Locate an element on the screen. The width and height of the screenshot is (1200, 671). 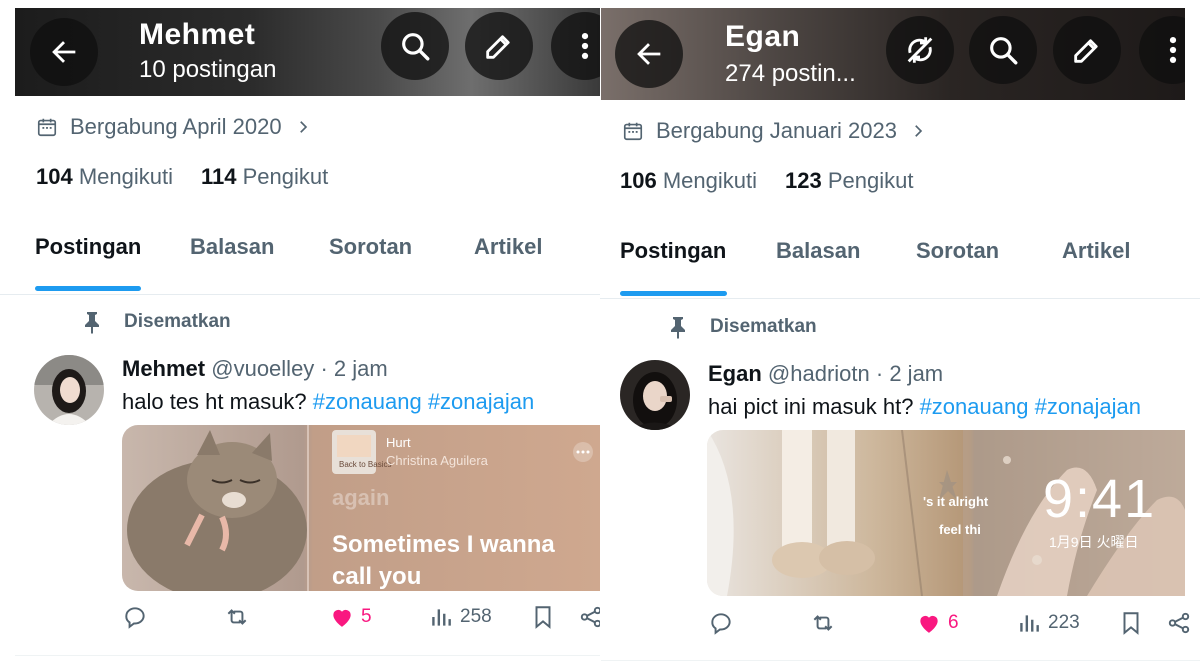
following-label: Mengikuti is located at coordinates (125, 176).